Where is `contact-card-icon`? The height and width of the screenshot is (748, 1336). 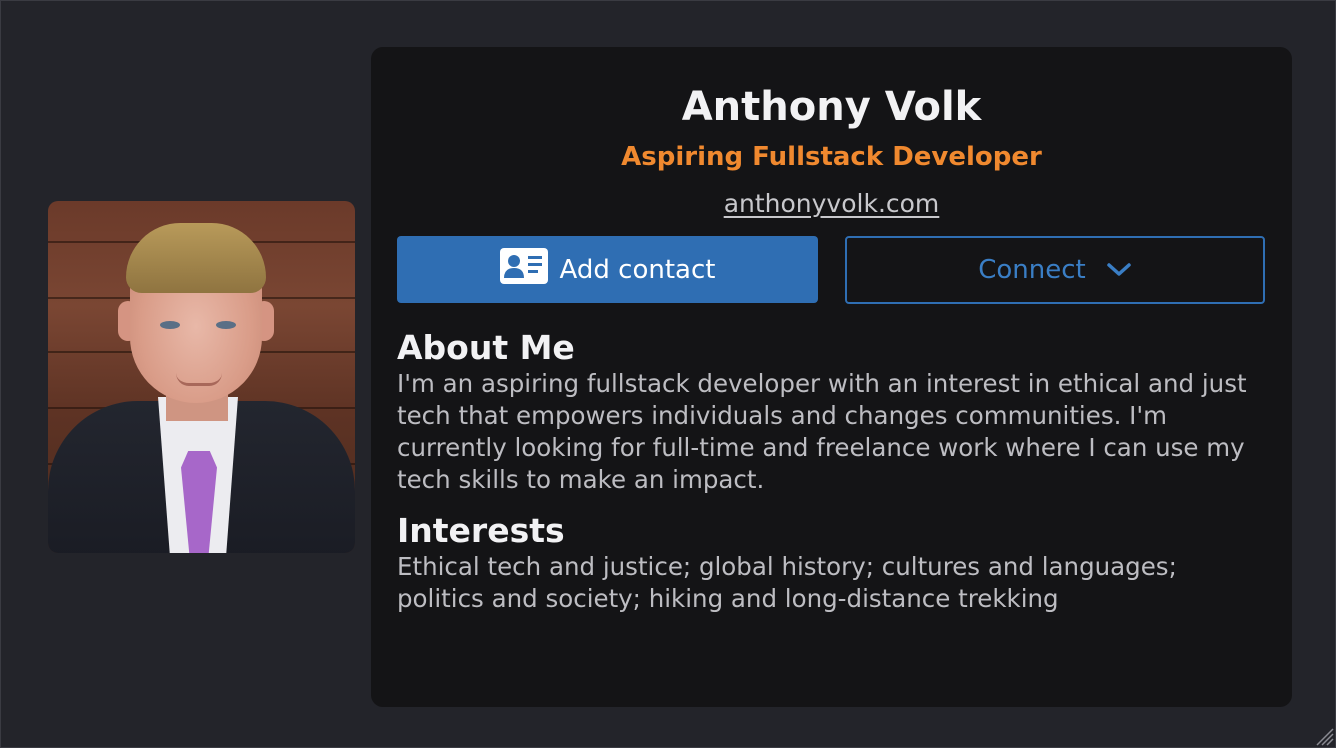
contact-card-icon is located at coordinates (523, 269).